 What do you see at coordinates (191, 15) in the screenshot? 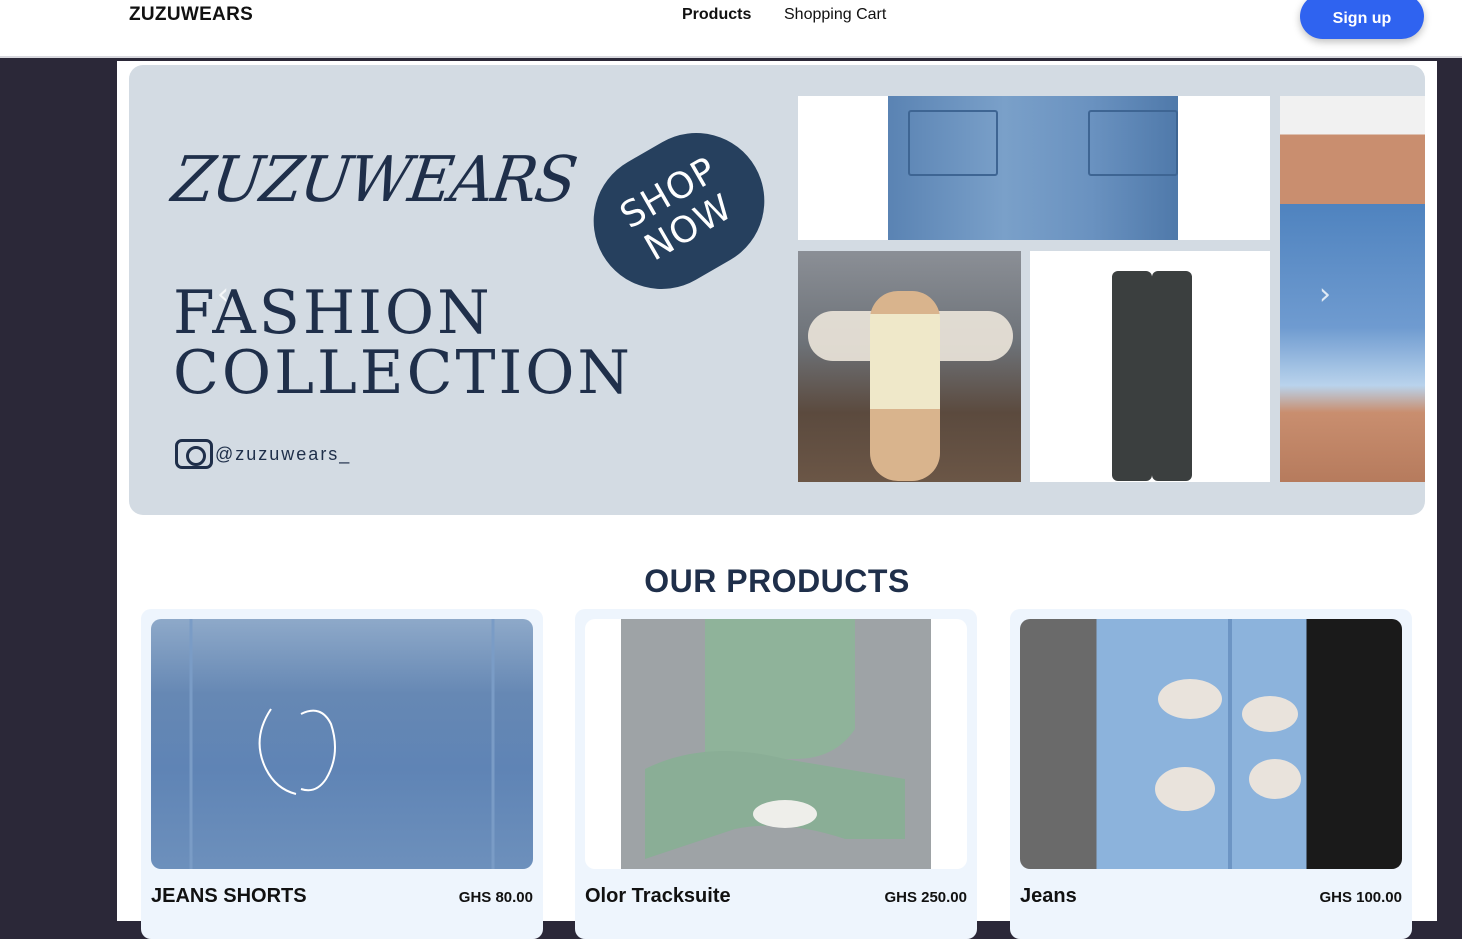
I see `brand-logo: ZUZUWEARS` at bounding box center [191, 15].